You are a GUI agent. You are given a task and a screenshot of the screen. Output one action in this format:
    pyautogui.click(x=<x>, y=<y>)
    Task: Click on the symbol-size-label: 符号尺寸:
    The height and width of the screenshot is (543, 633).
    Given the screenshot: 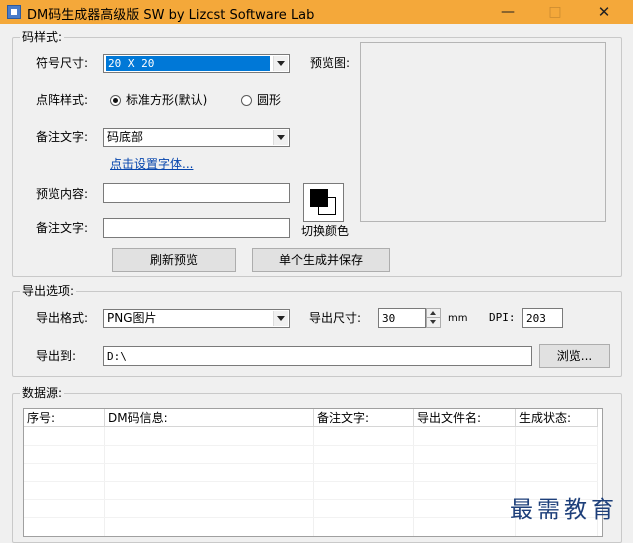 What is the action you would take?
    pyautogui.click(x=62, y=63)
    